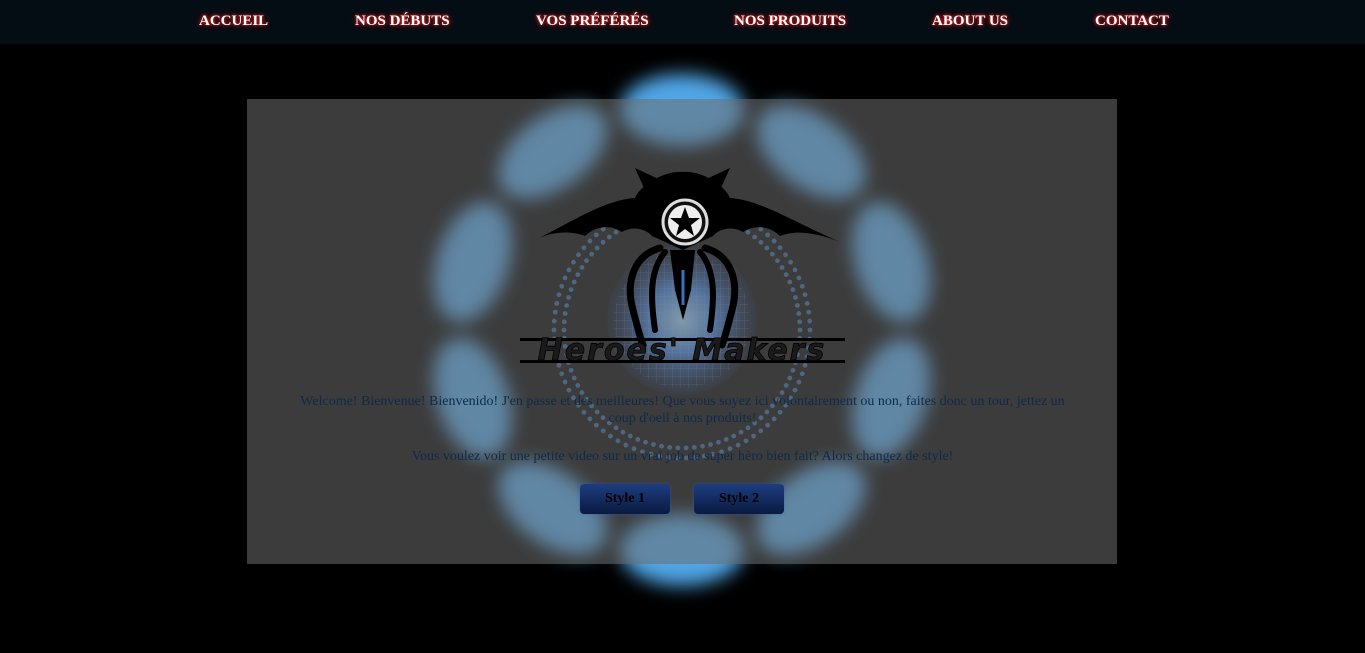 The height and width of the screenshot is (653, 1365). What do you see at coordinates (625, 499) in the screenshot?
I see `style-1-button: Style 1` at bounding box center [625, 499].